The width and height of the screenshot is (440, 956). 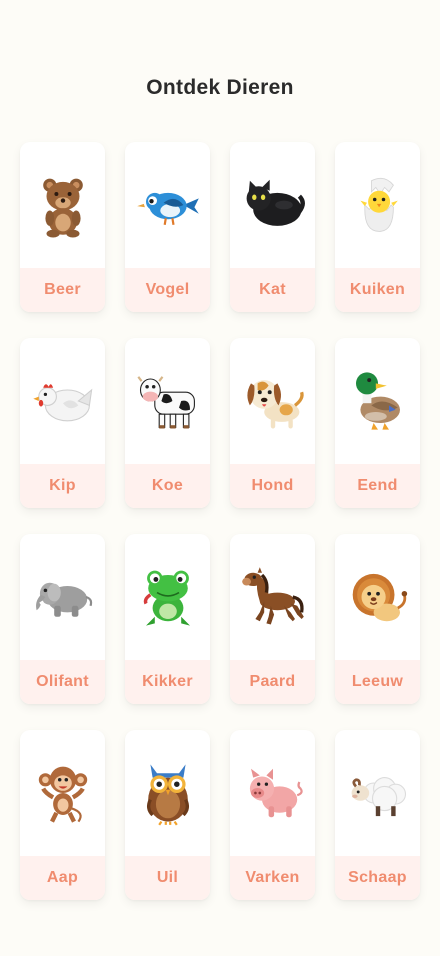 What do you see at coordinates (377, 597) in the screenshot?
I see `lion-icon` at bounding box center [377, 597].